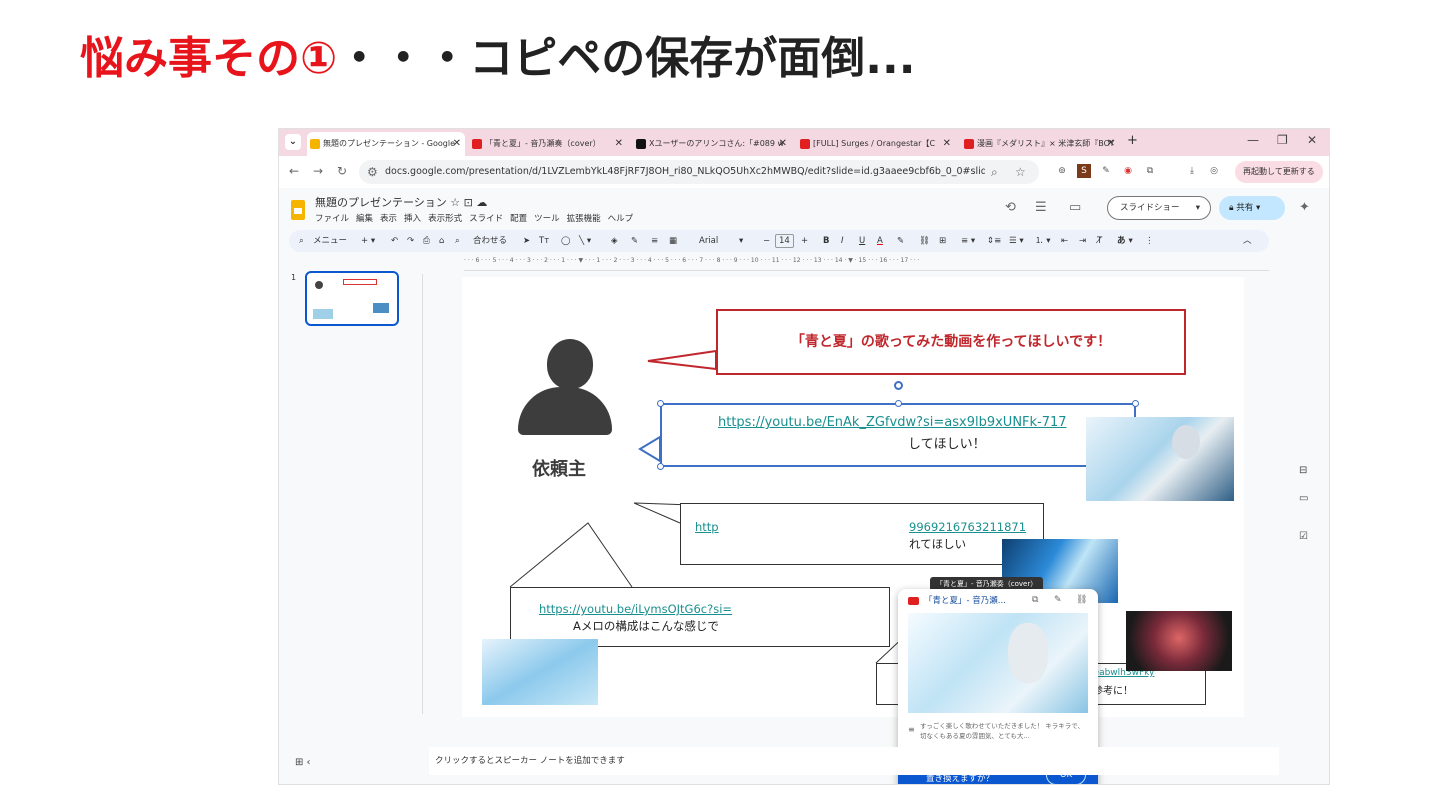 The width and height of the screenshot is (1440, 810). Describe the element at coordinates (1247, 241) in the screenshot. I see `collapse-toolbar-icon: ︿` at that location.